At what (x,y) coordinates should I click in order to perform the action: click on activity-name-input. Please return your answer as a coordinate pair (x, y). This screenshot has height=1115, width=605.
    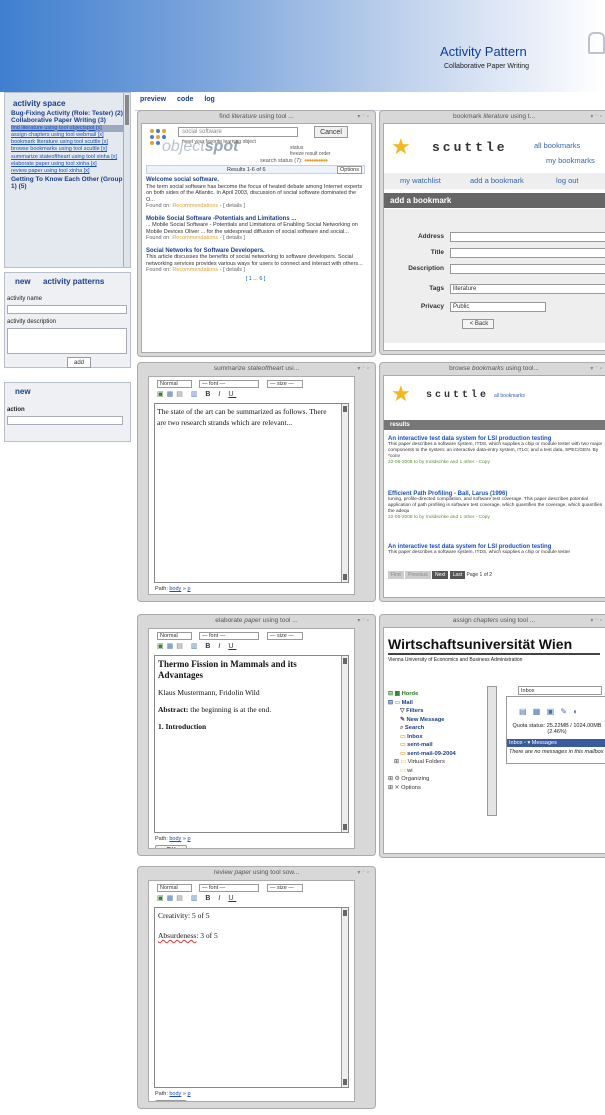
    Looking at the image, I should click on (67, 309).